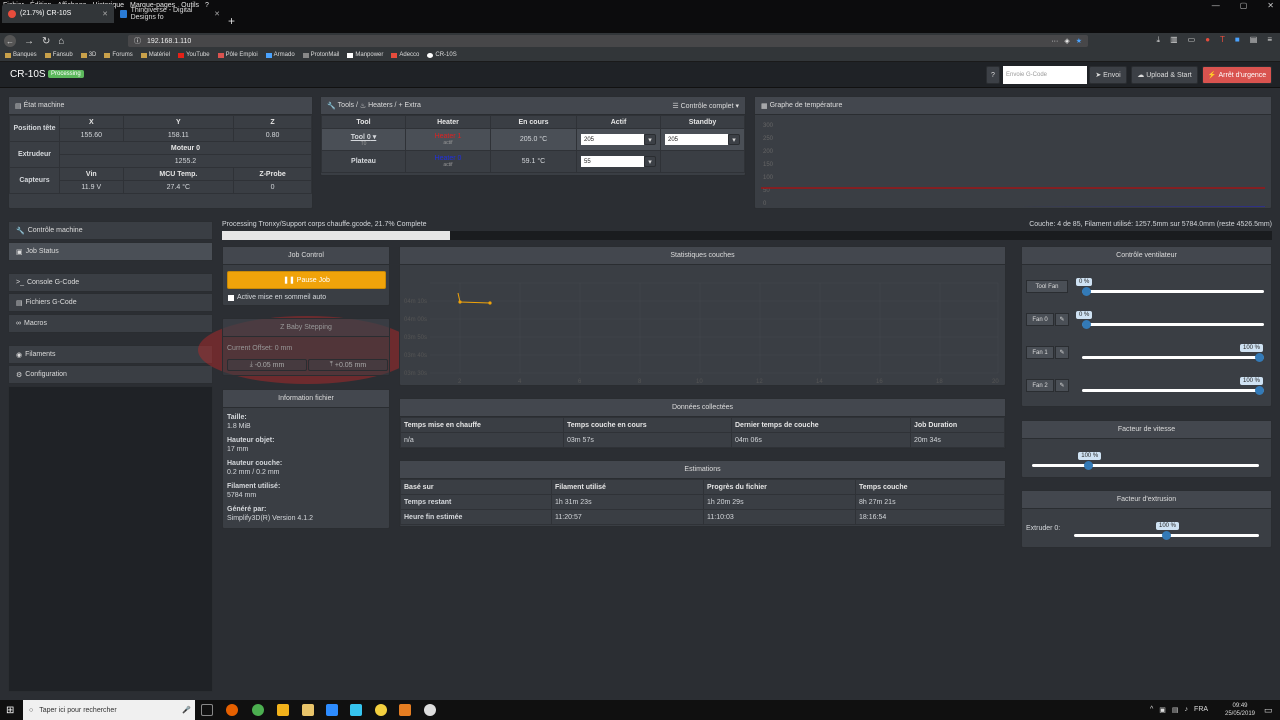  What do you see at coordinates (363, 137) in the screenshot?
I see `tool-name: Tool 0 ▾` at bounding box center [363, 137].